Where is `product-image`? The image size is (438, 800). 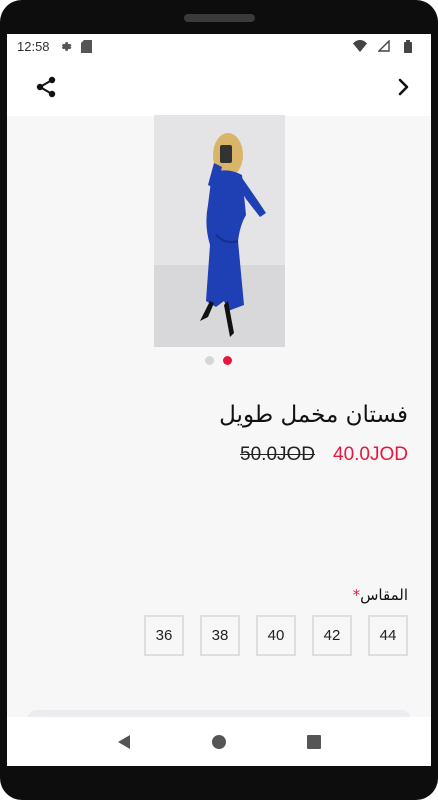
product-image is located at coordinates (219, 231).